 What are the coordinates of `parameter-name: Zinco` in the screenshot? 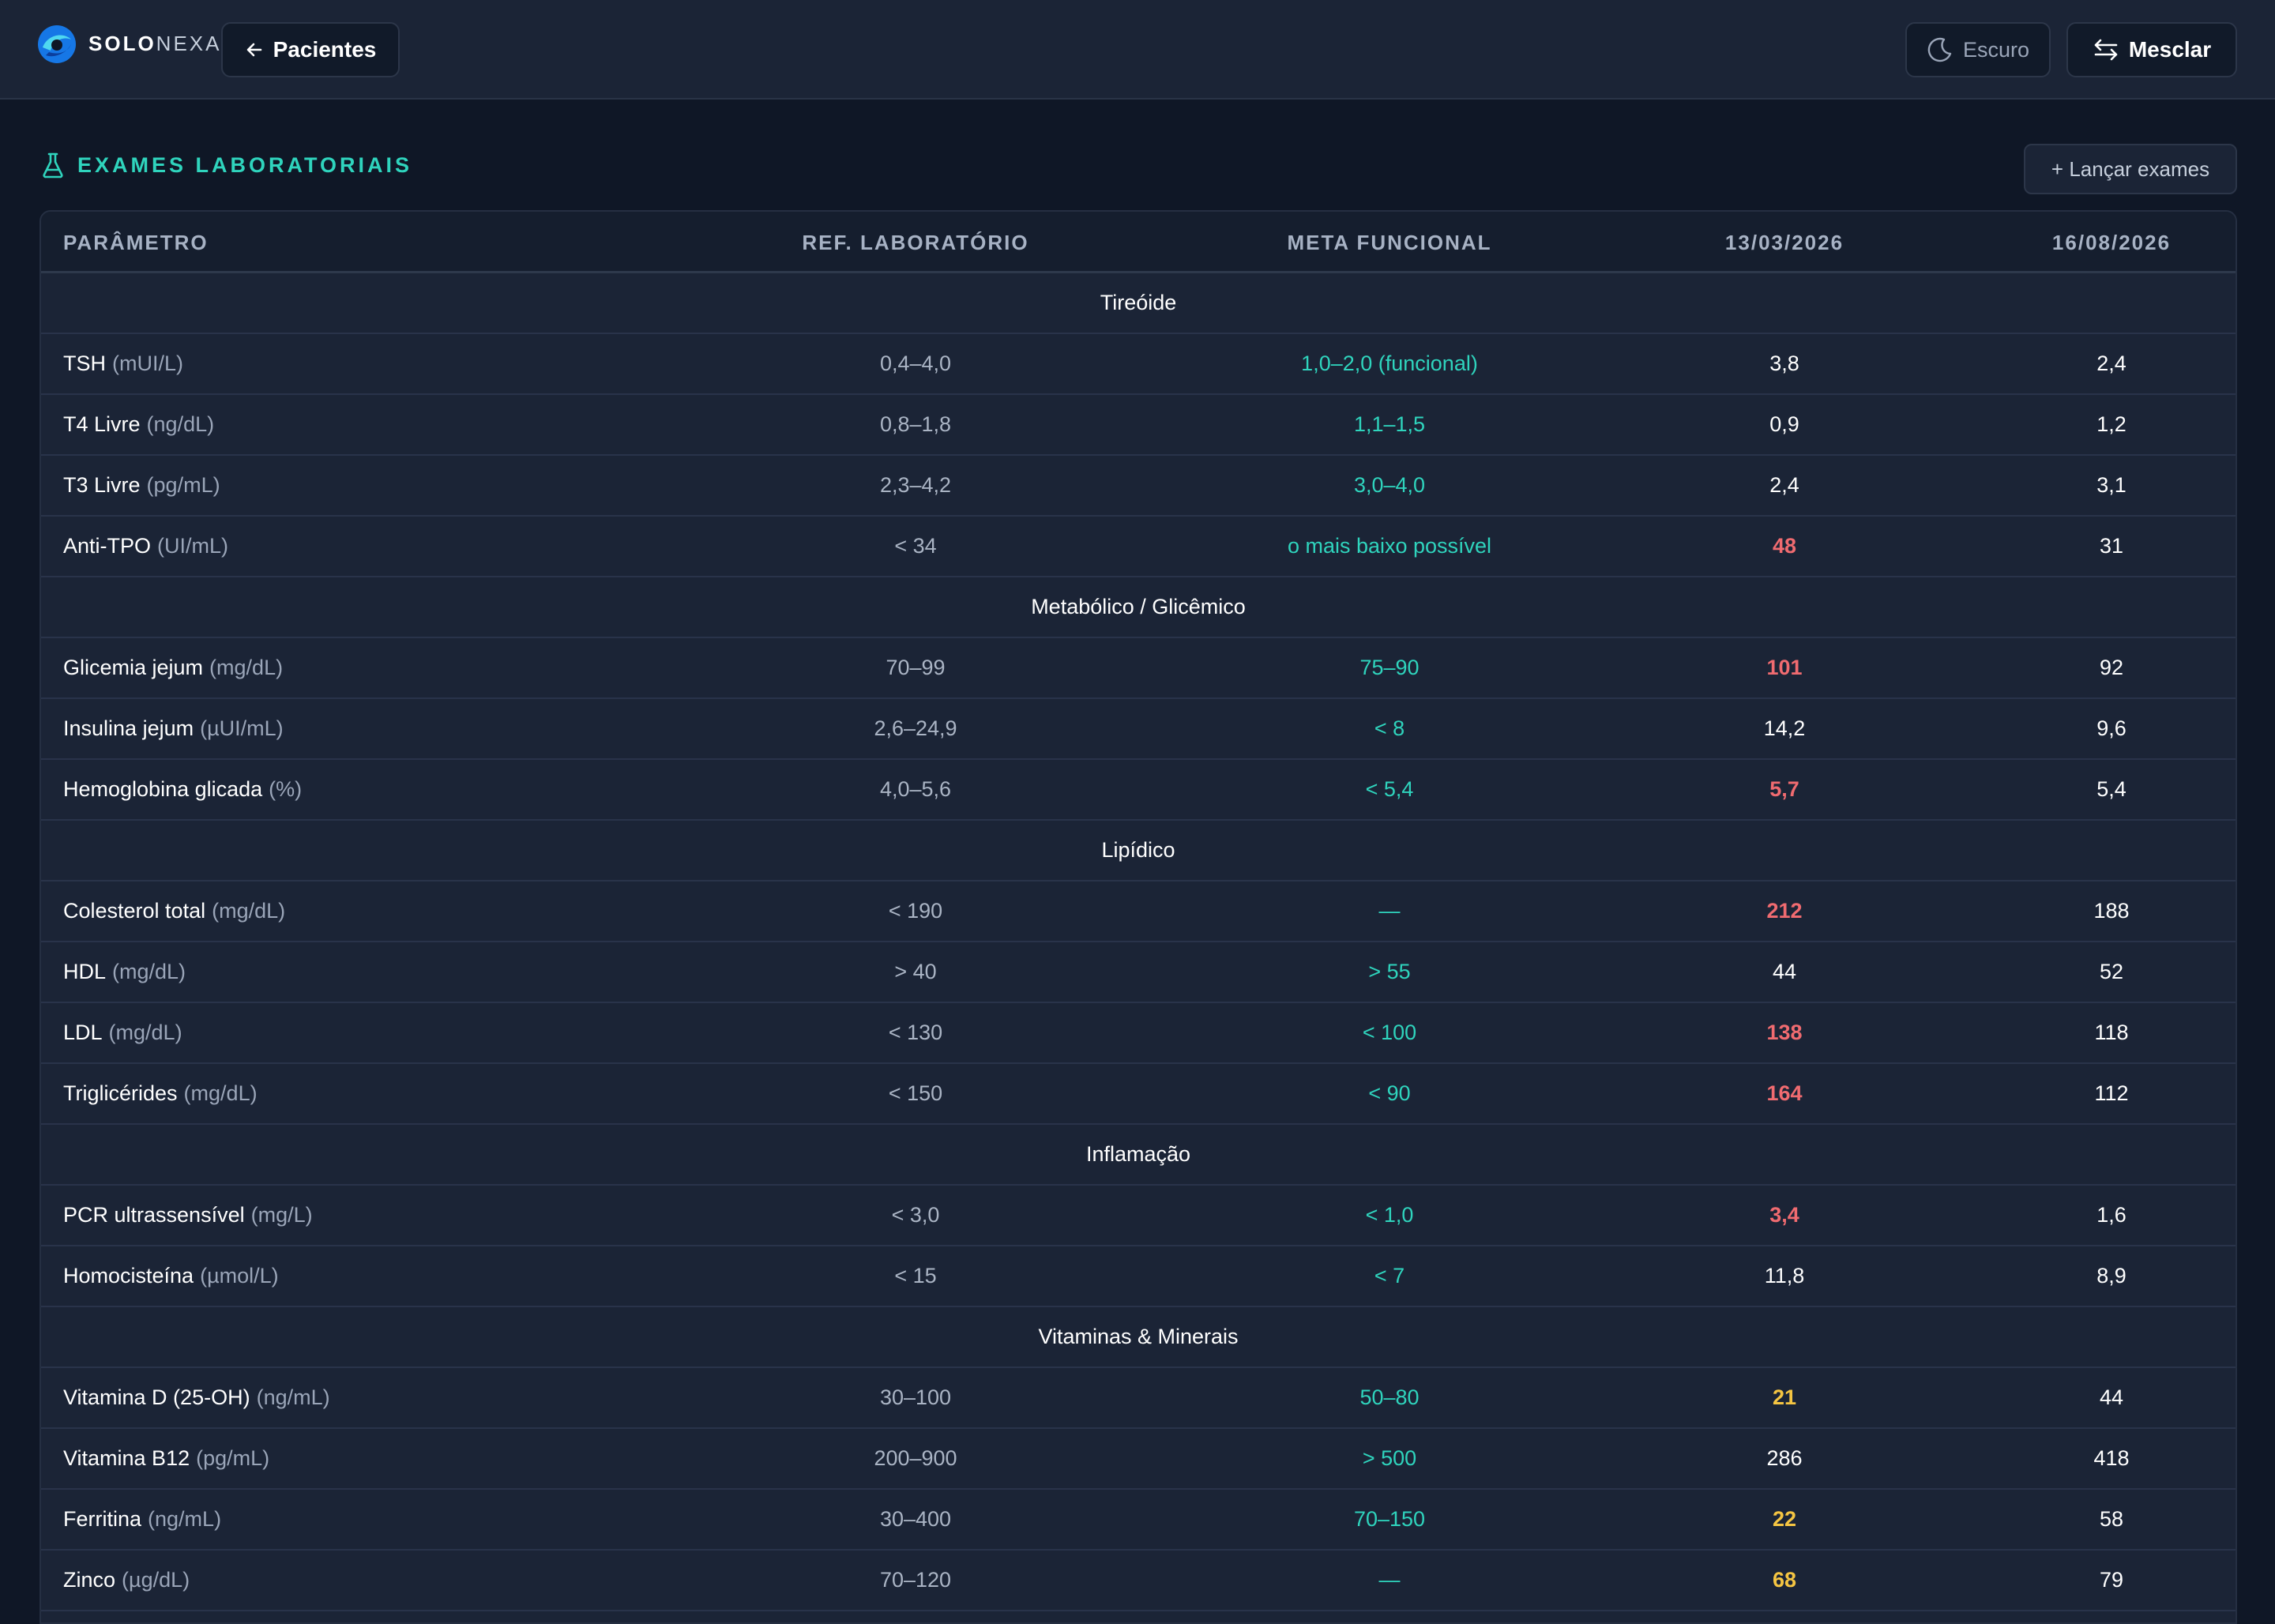 It's located at (89, 1580).